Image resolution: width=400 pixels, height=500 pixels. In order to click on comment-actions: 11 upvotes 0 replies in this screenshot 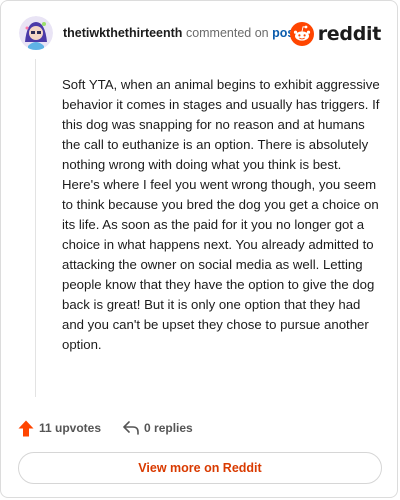, I will do `click(116, 428)`.